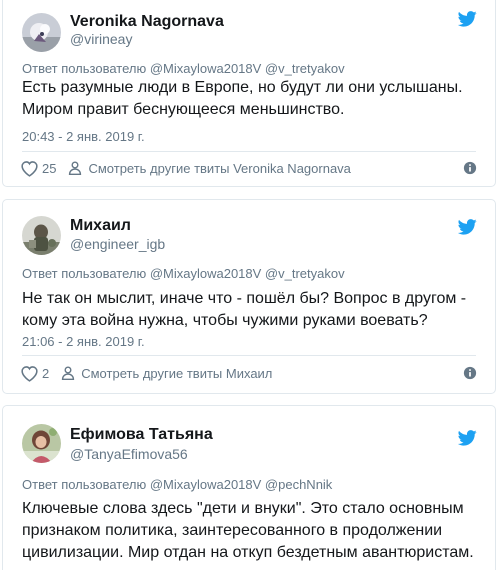 This screenshot has height=570, width=498. What do you see at coordinates (83, 136) in the screenshot?
I see `tweet-timestamp: 20:43 - 2 янв. 2019 г.` at bounding box center [83, 136].